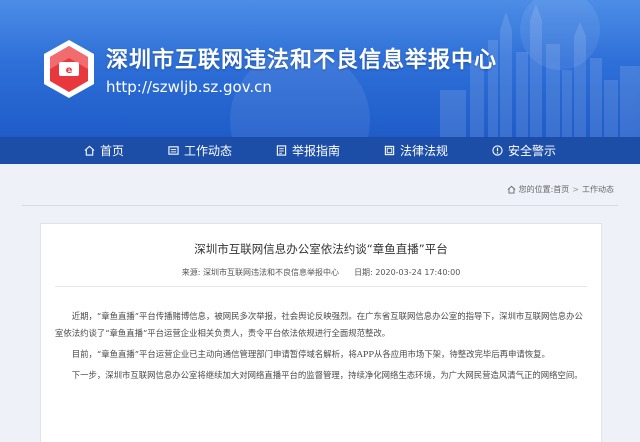  What do you see at coordinates (363, 272) in the screenshot?
I see `date-label: 日期:` at bounding box center [363, 272].